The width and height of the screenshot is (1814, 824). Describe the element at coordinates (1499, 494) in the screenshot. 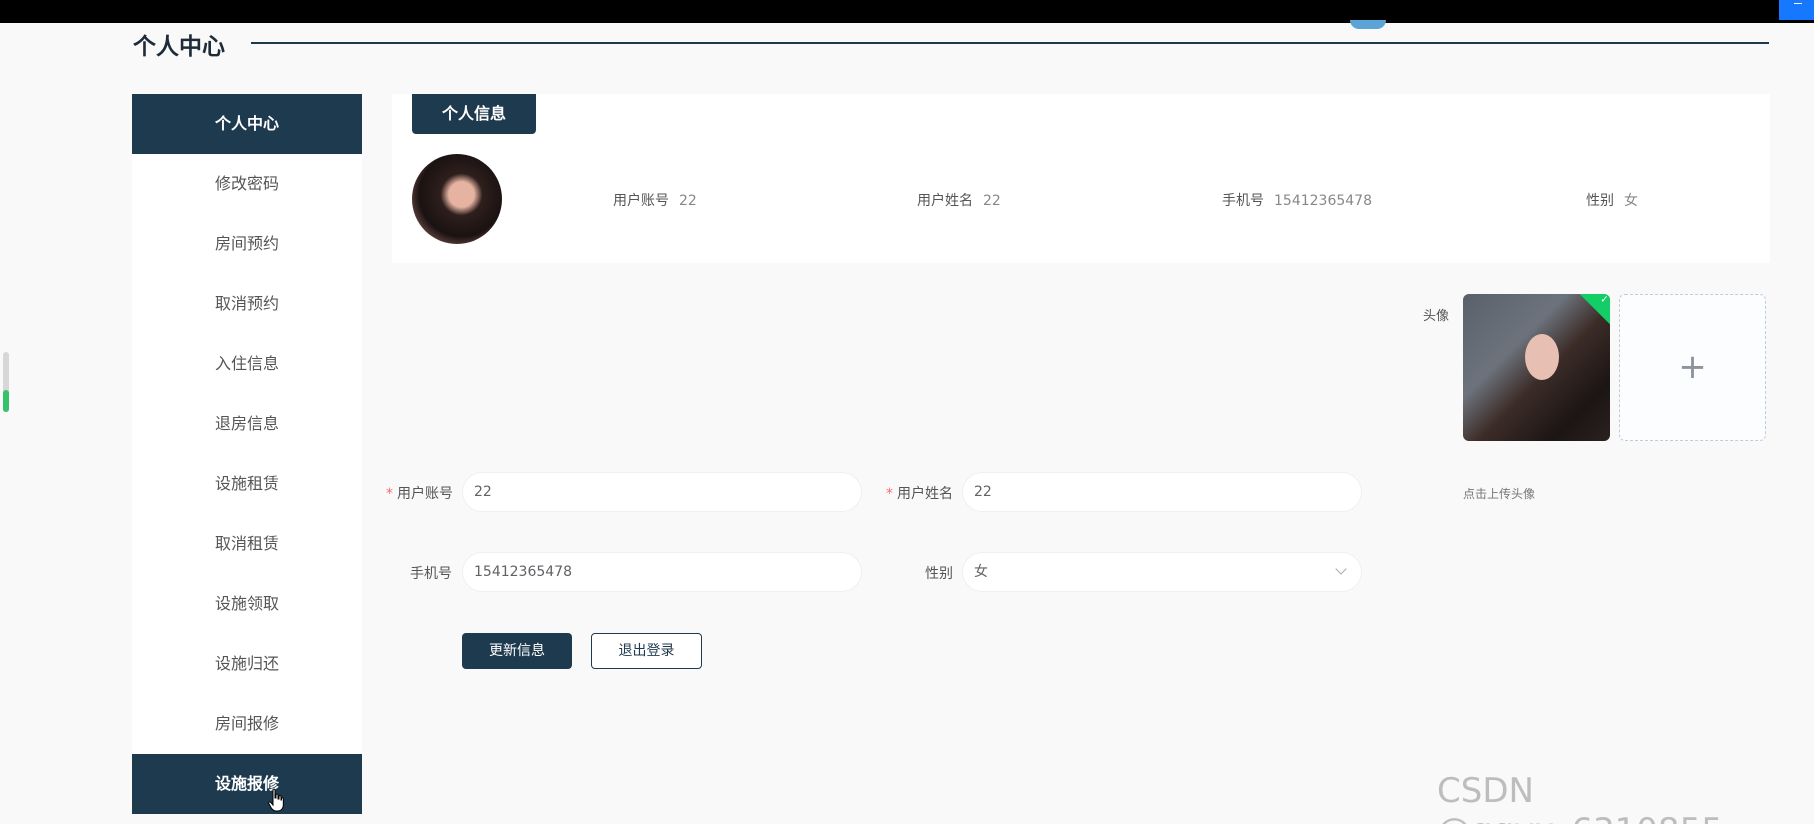

I see `avatar-upload-tip: 点击上传头像` at that location.